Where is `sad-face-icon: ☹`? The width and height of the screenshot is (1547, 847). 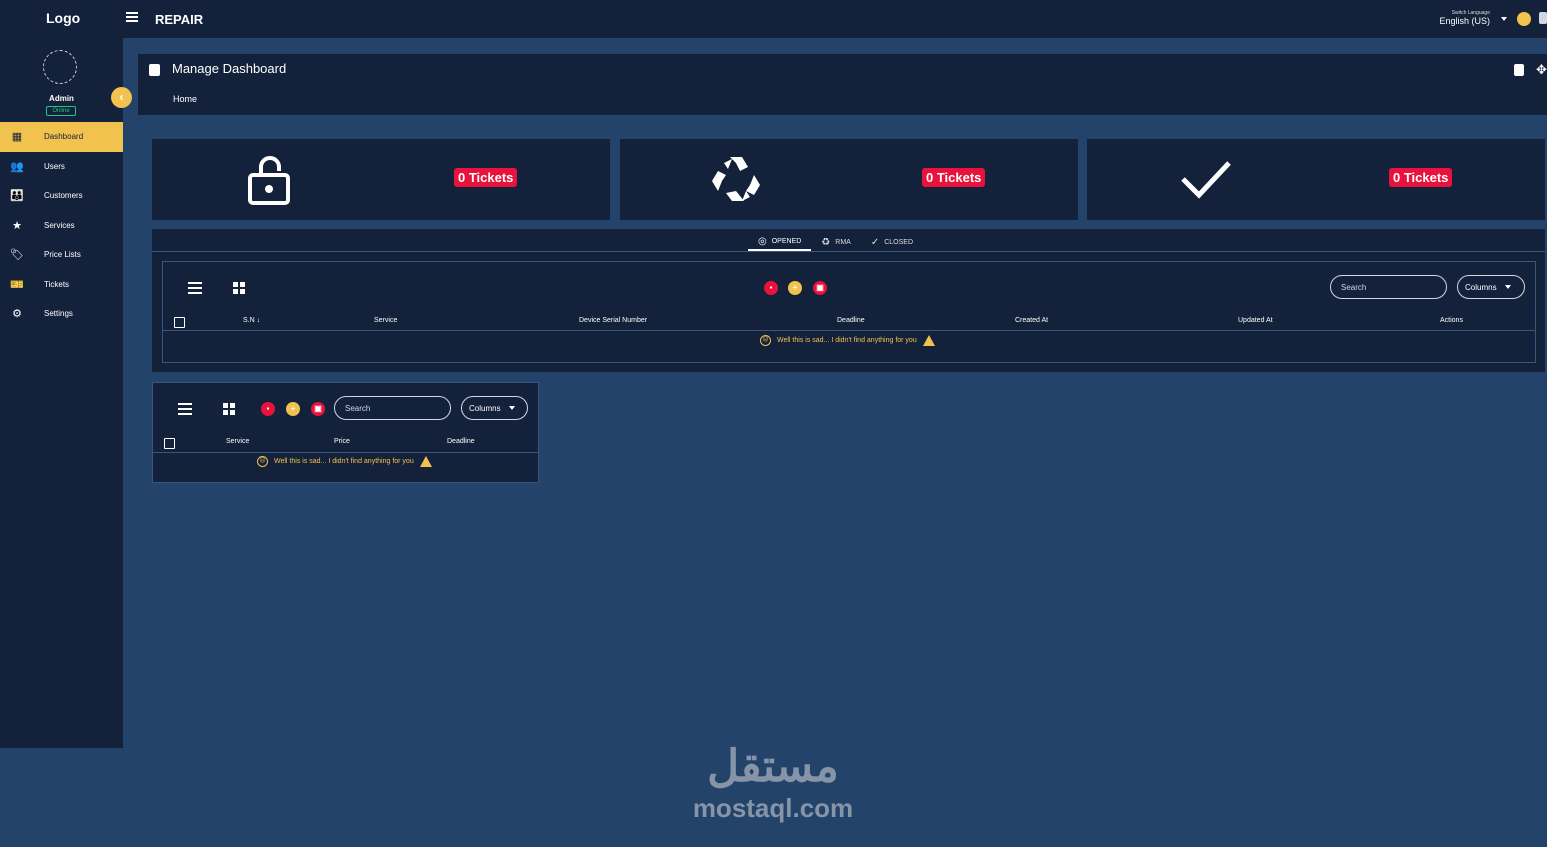
sad-face-icon: ☹ is located at coordinates (262, 461).